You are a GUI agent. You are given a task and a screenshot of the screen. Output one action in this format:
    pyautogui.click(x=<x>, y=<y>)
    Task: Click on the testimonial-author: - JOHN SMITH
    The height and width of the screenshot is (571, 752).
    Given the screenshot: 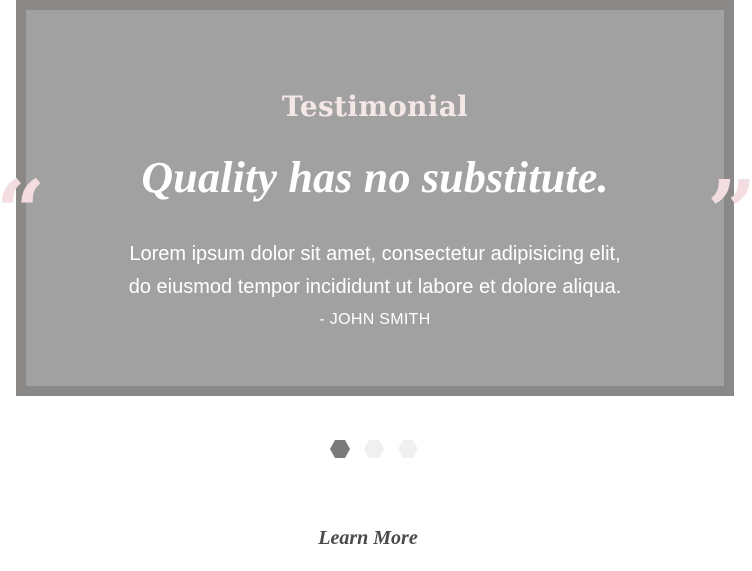 What is the action you would take?
    pyautogui.click(x=375, y=319)
    